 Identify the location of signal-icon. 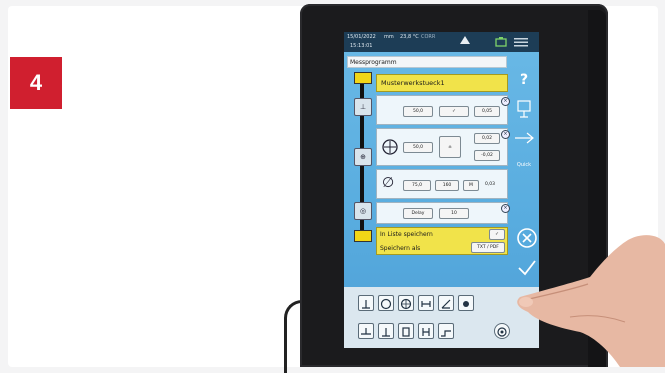
(465, 40).